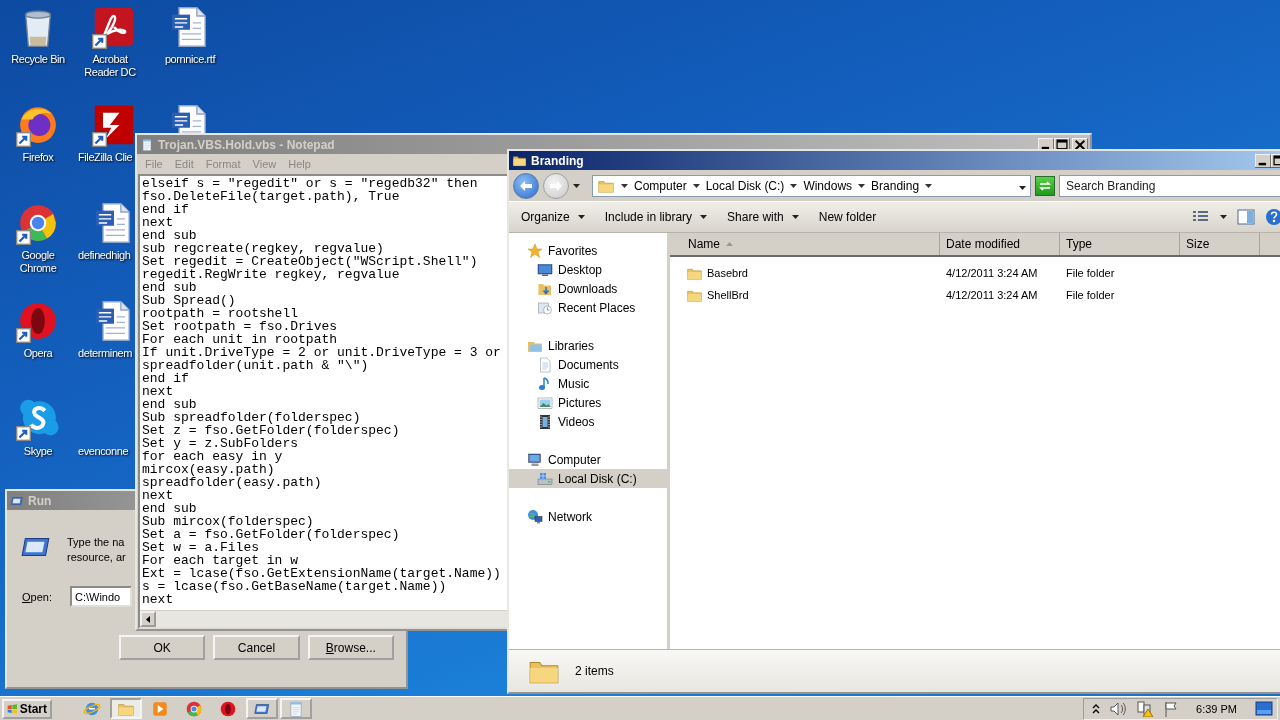  Describe the element at coordinates (745, 186) in the screenshot. I see `breadcrumb: Local Disk (C:)` at that location.